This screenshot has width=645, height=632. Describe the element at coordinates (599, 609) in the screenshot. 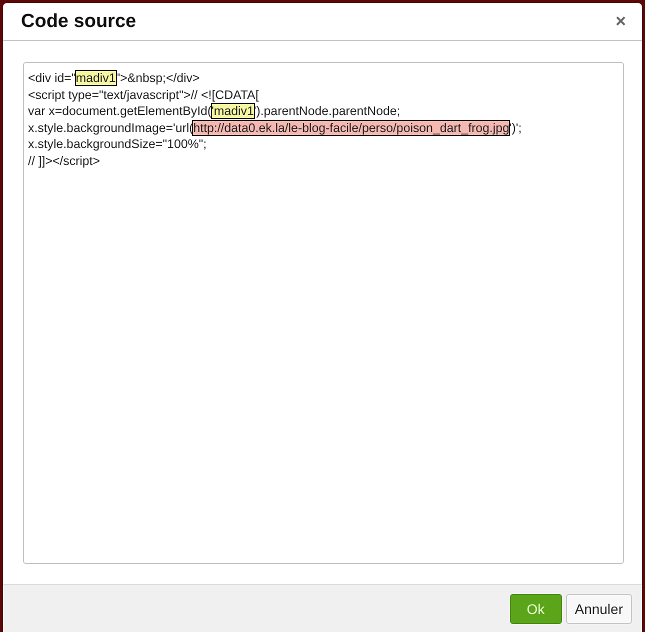

I see `cancel-button: Annuler` at that location.